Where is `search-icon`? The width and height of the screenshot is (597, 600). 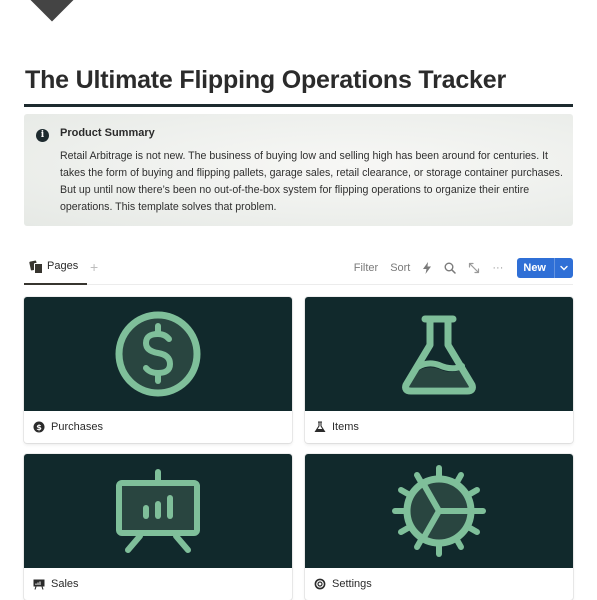
search-icon is located at coordinates (450, 268).